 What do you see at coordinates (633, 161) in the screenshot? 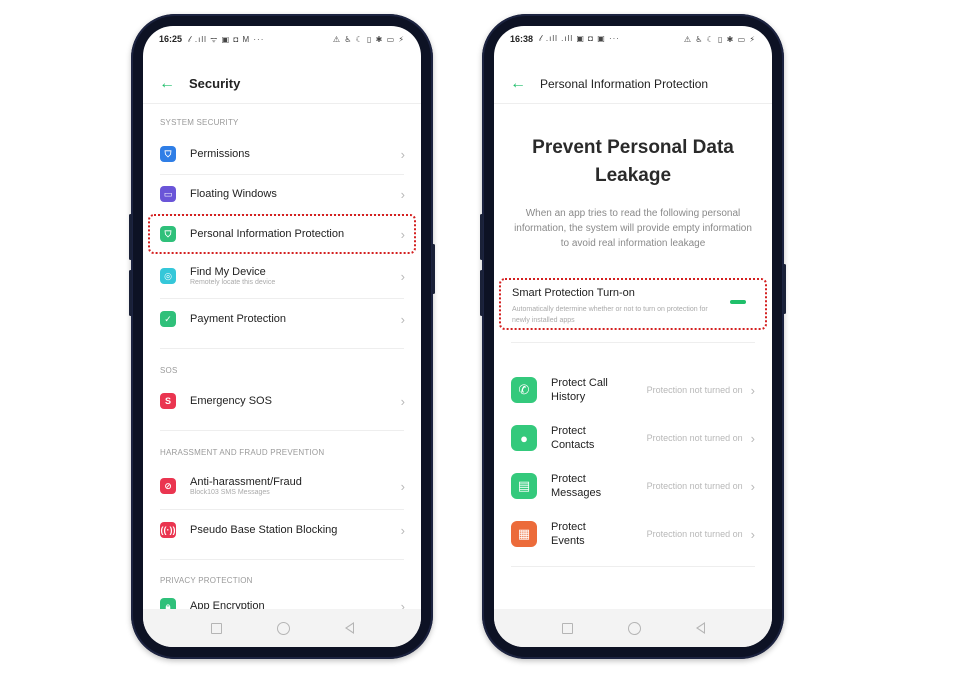
I see `hero-title: Prevent Personal Data Leakage` at bounding box center [633, 161].